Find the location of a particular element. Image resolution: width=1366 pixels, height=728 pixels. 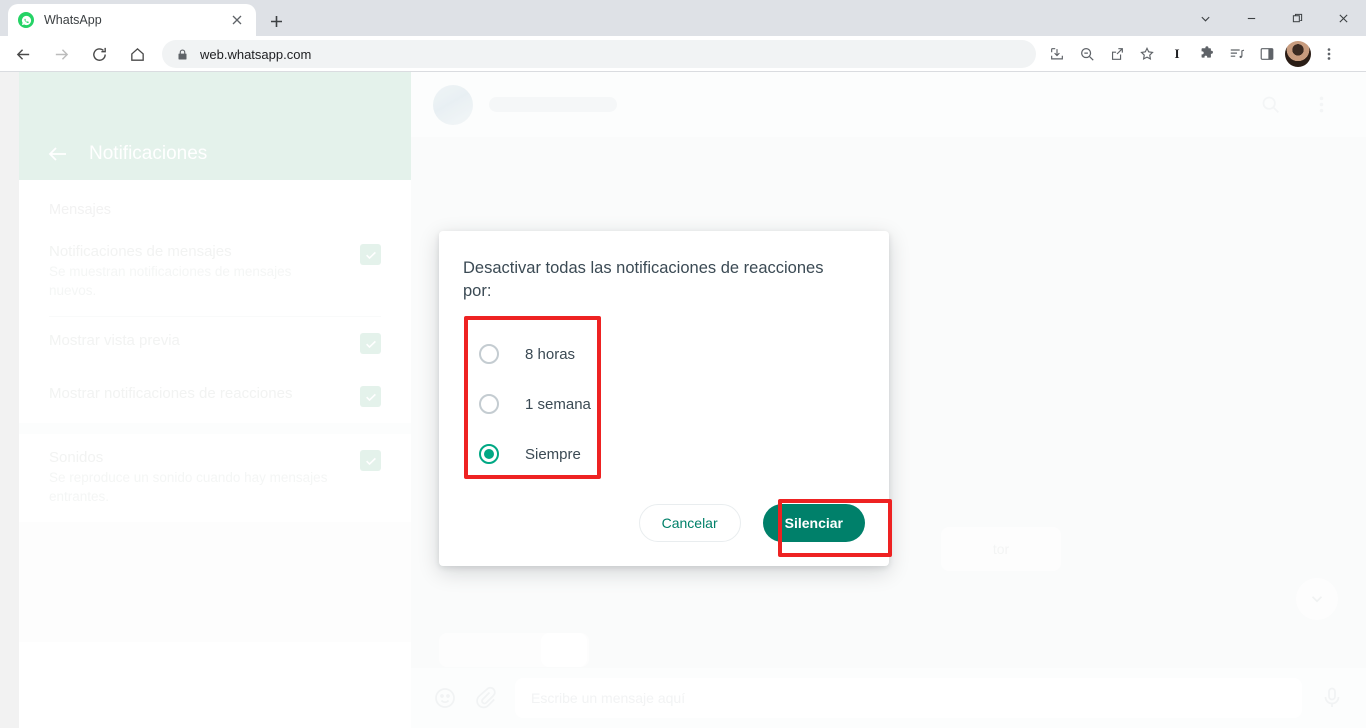

bookmark-star-icon is located at coordinates (1147, 54).